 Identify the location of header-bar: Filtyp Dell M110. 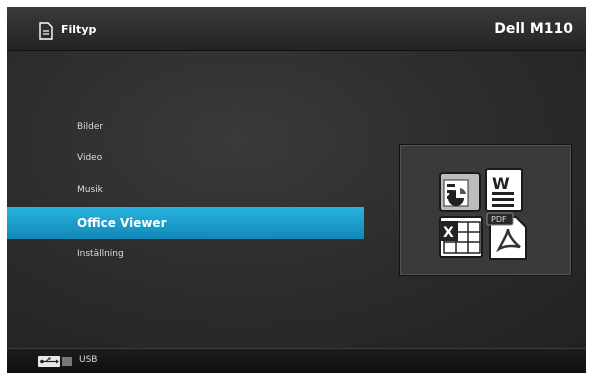
(296, 29).